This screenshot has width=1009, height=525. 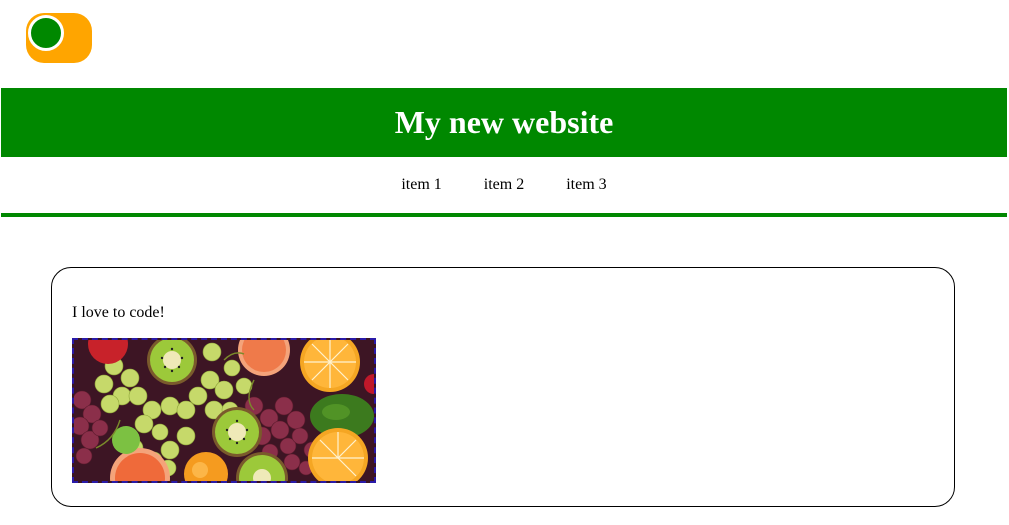 I want to click on fruit-illustration, so click(x=224, y=410).